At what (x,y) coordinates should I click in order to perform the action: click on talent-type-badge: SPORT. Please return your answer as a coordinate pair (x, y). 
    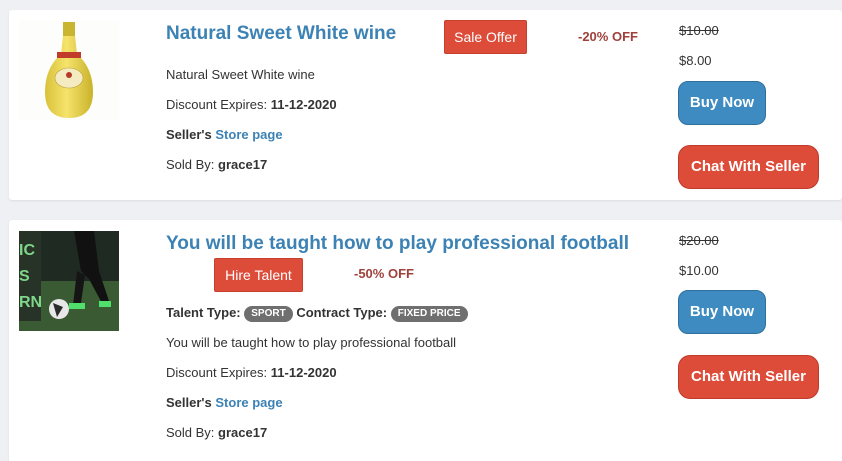
    Looking at the image, I should click on (268, 314).